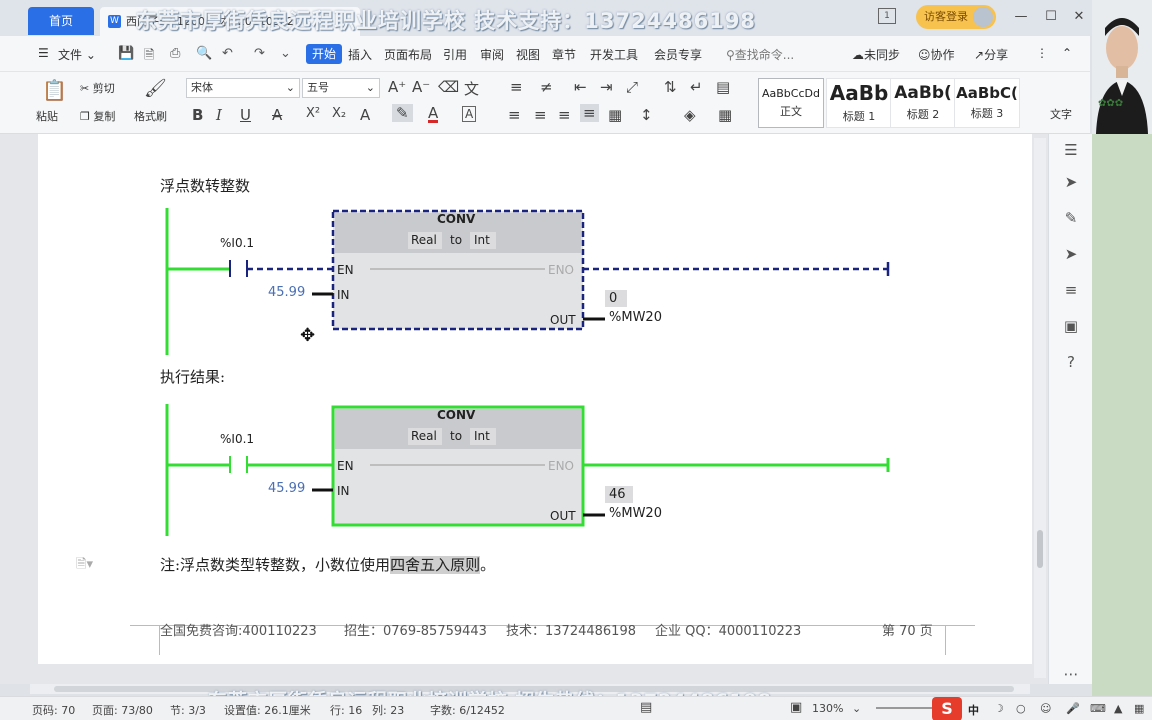 Image resolution: width=1152 pixels, height=720 pixels. I want to click on decrease-font-icon: A⁻, so click(421, 87).